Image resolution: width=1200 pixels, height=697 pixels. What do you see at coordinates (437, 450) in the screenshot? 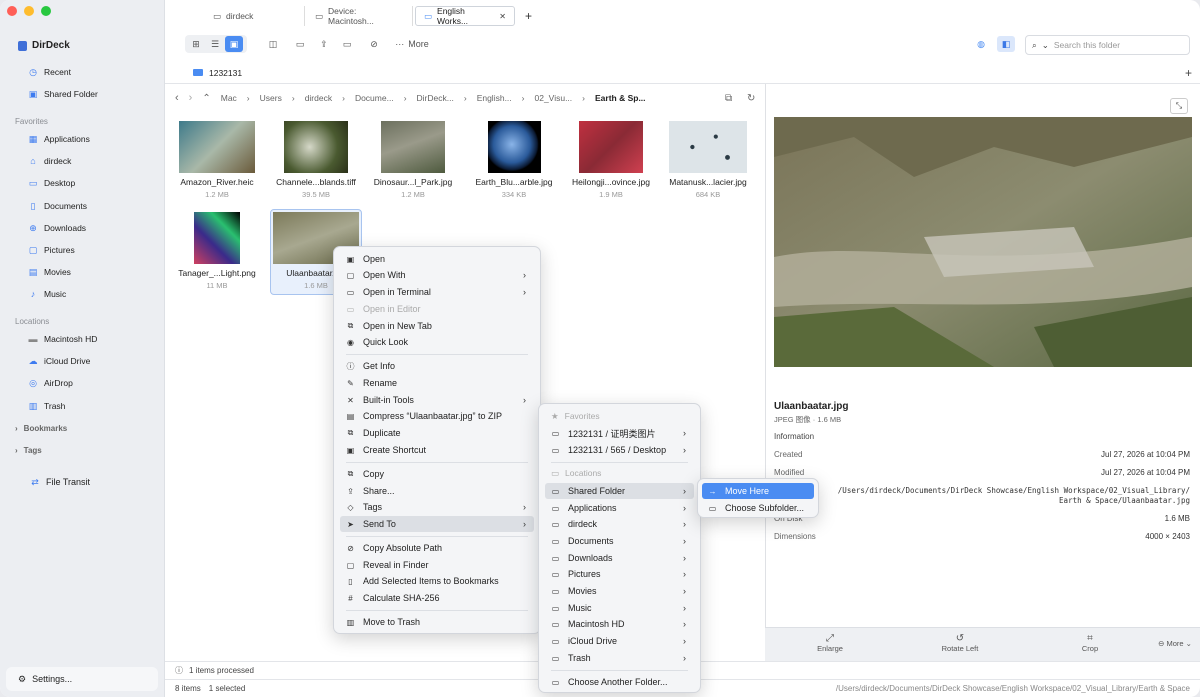
I see `menu-item-create-shortcut: ▣ Create Shortcut` at bounding box center [437, 450].